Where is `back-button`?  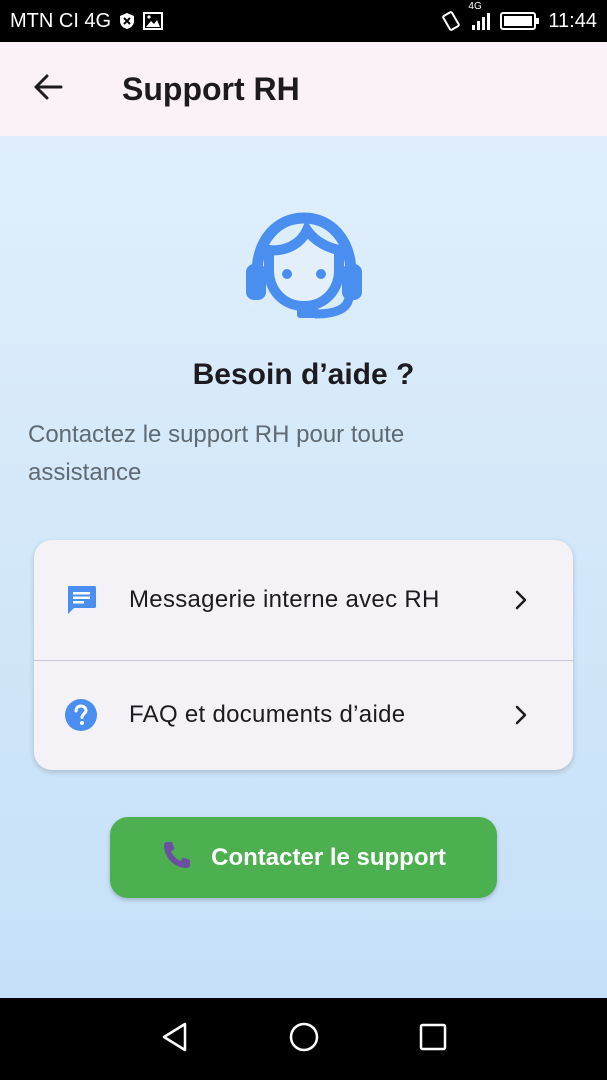
back-button is located at coordinates (48, 89).